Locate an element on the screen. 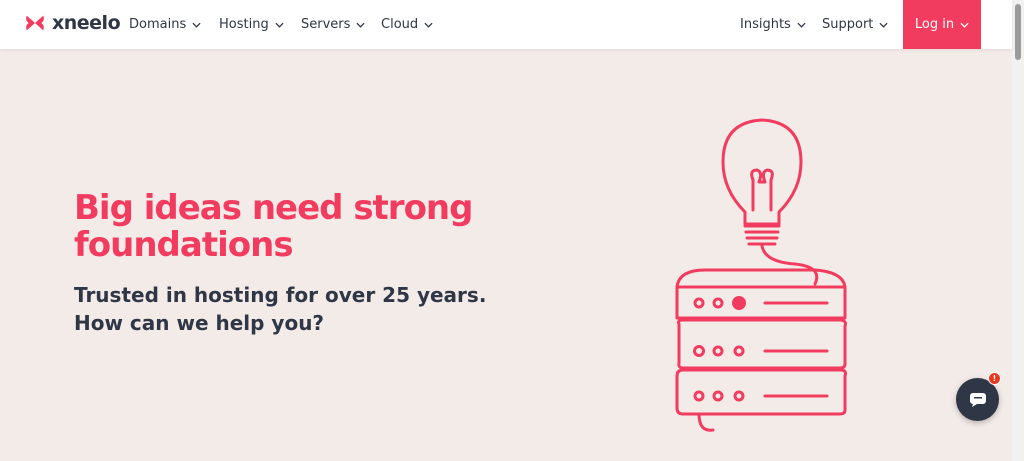  hero-sub-line1: Trusted in hosting for over 25 years. is located at coordinates (280, 295).